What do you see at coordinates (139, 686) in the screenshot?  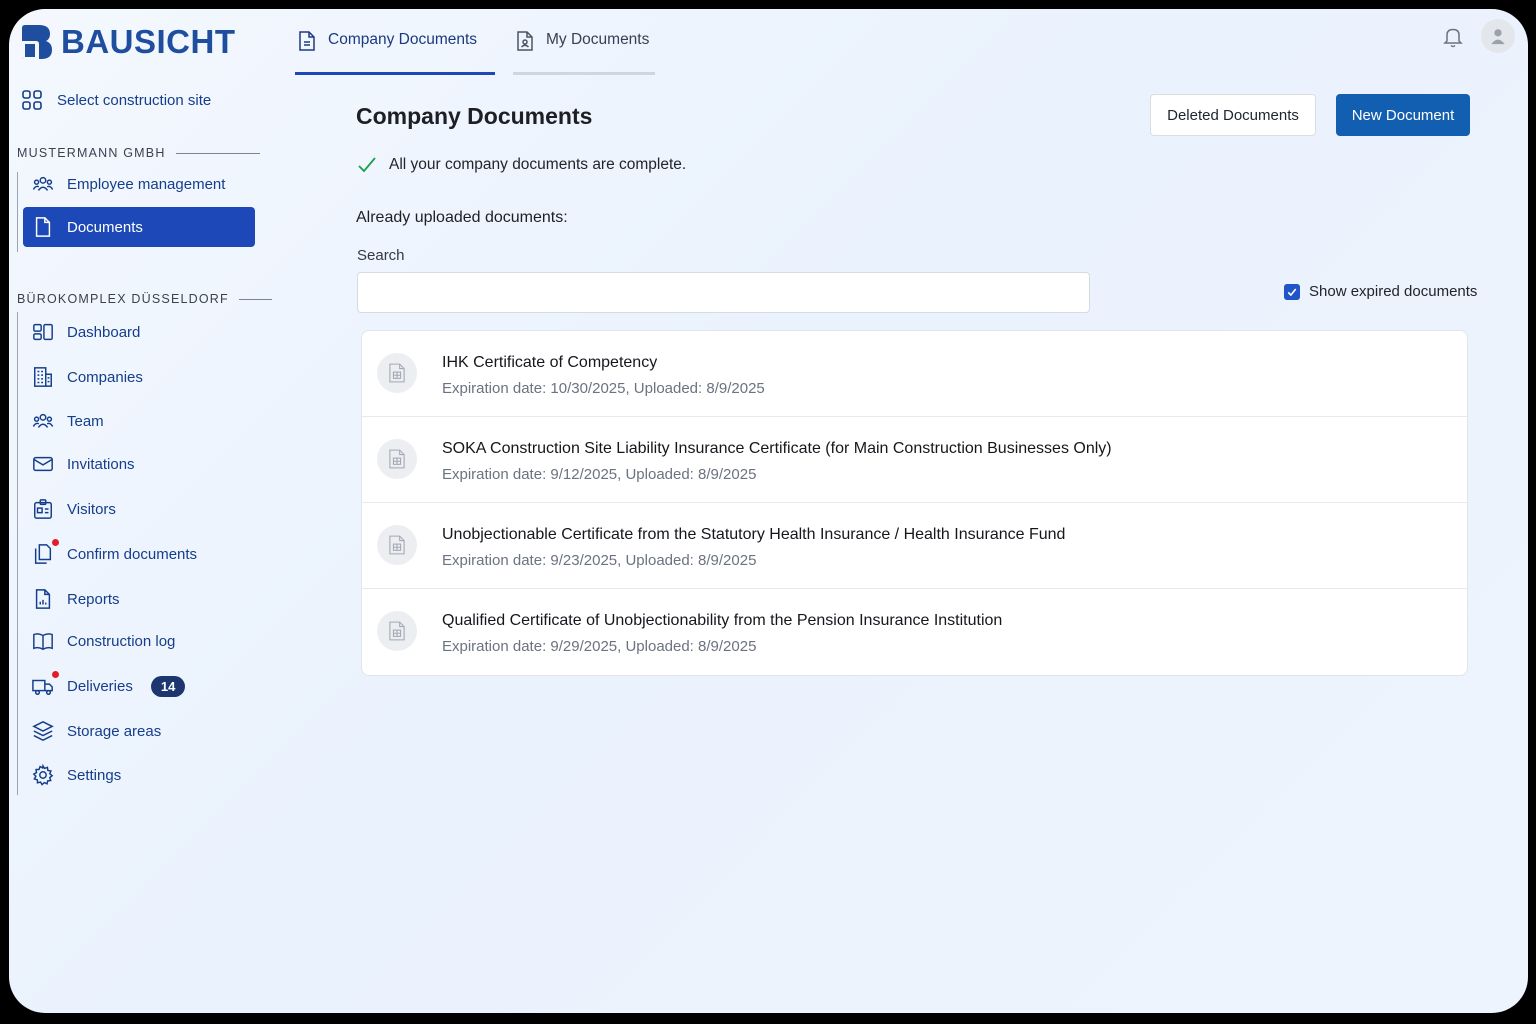 I see `sidebar-item-deliveries: Deliveries 14` at bounding box center [139, 686].